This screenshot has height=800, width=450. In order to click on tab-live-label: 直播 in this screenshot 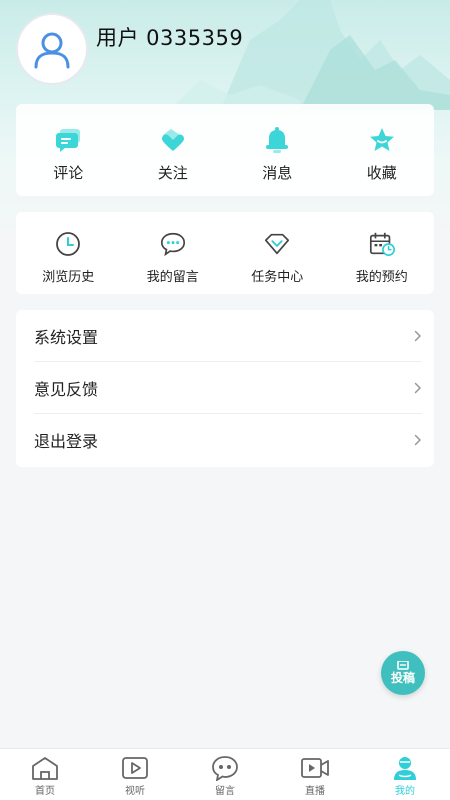, I will do `click(315, 791)`.